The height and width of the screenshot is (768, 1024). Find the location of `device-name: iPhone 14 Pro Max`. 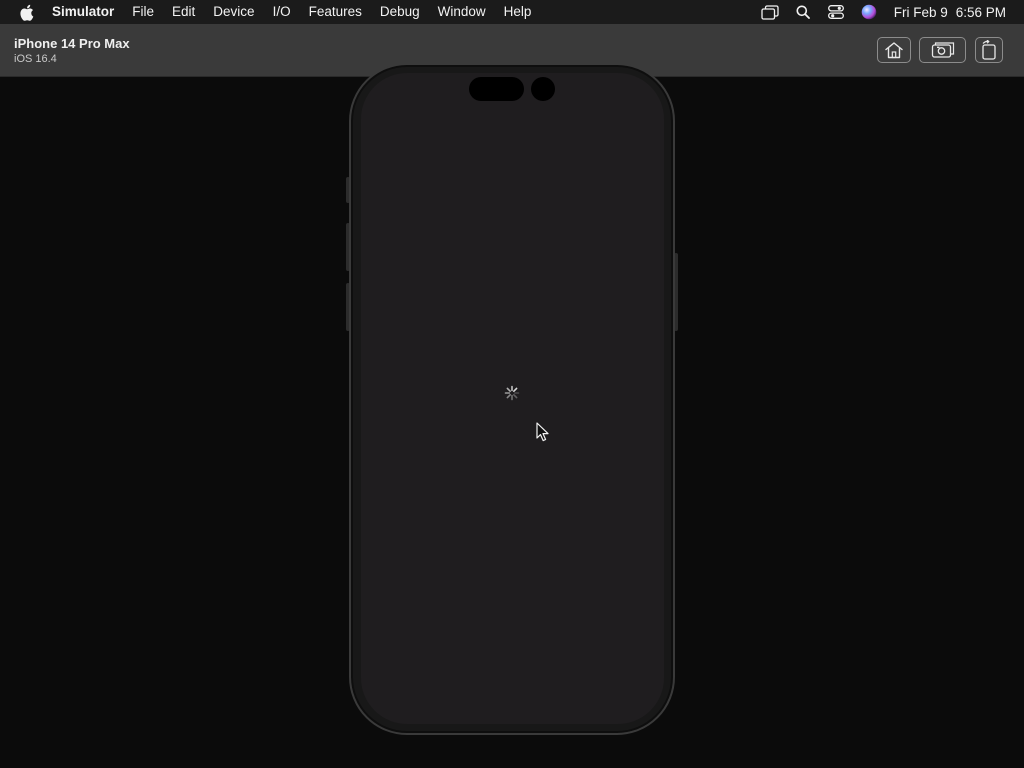

device-name: iPhone 14 Pro Max is located at coordinates (72, 43).